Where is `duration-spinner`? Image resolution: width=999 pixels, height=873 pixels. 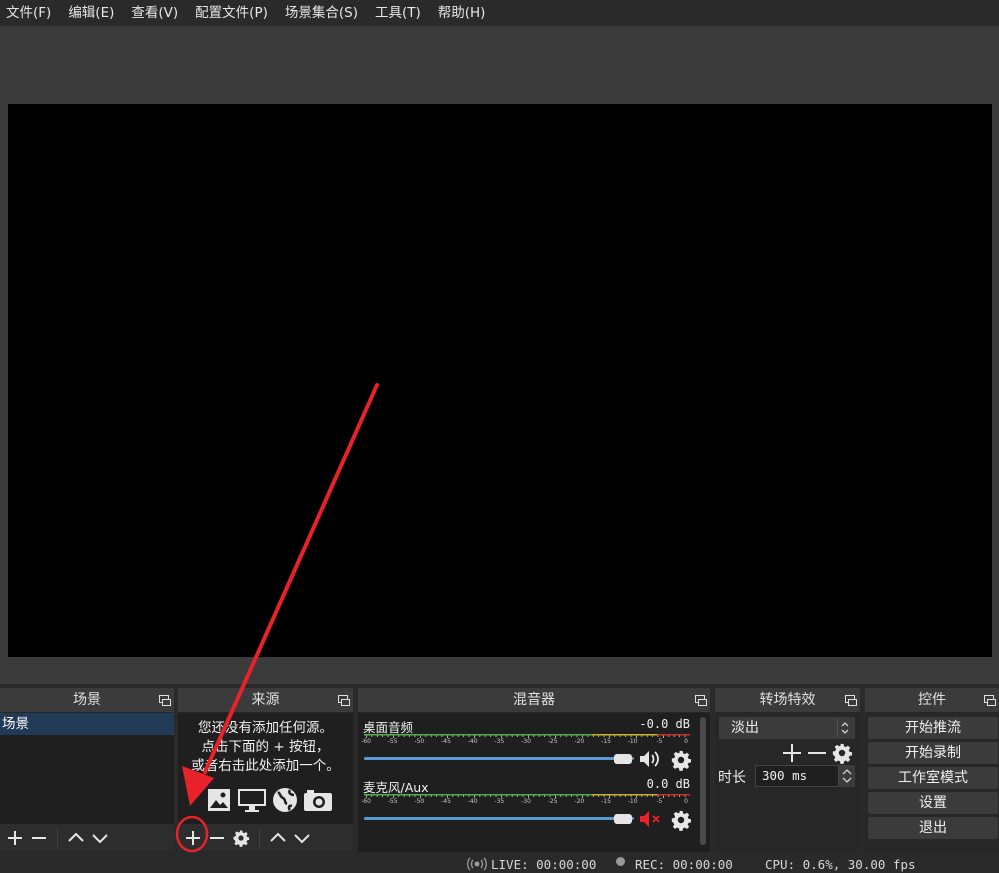 duration-spinner is located at coordinates (847, 776).